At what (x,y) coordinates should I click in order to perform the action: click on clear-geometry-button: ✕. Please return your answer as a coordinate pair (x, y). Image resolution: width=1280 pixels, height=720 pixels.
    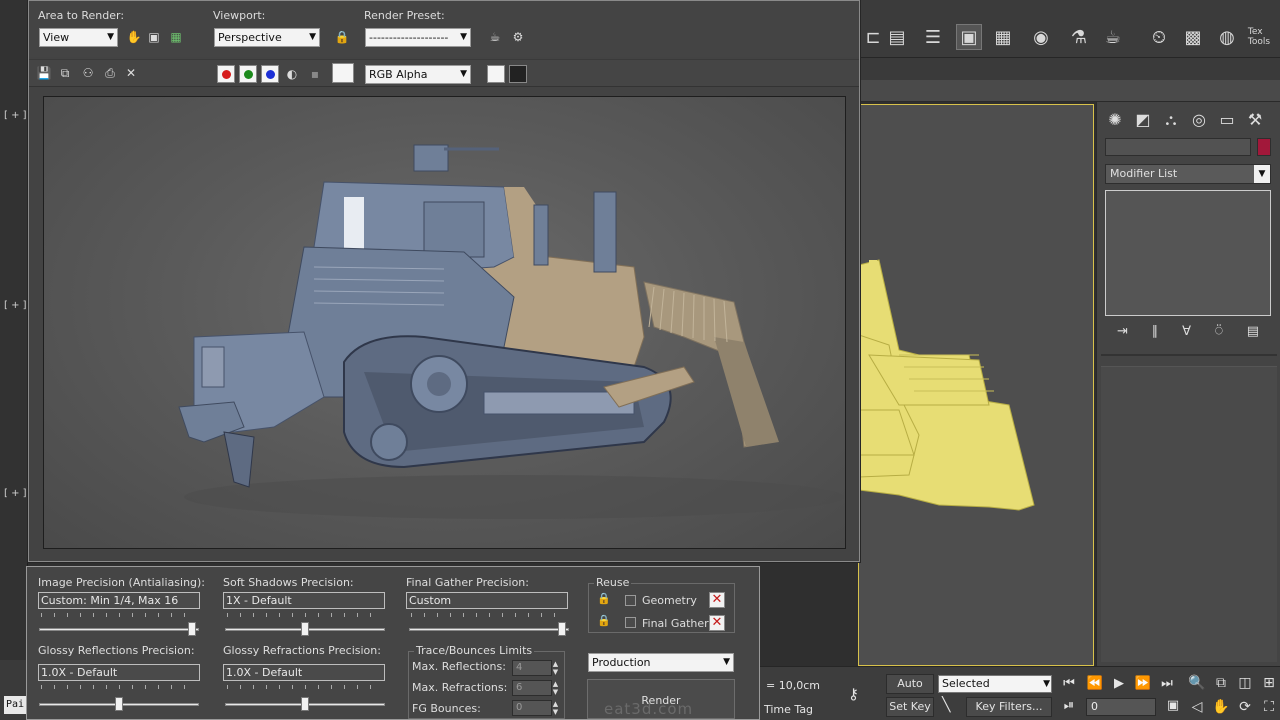
    Looking at the image, I should click on (717, 600).